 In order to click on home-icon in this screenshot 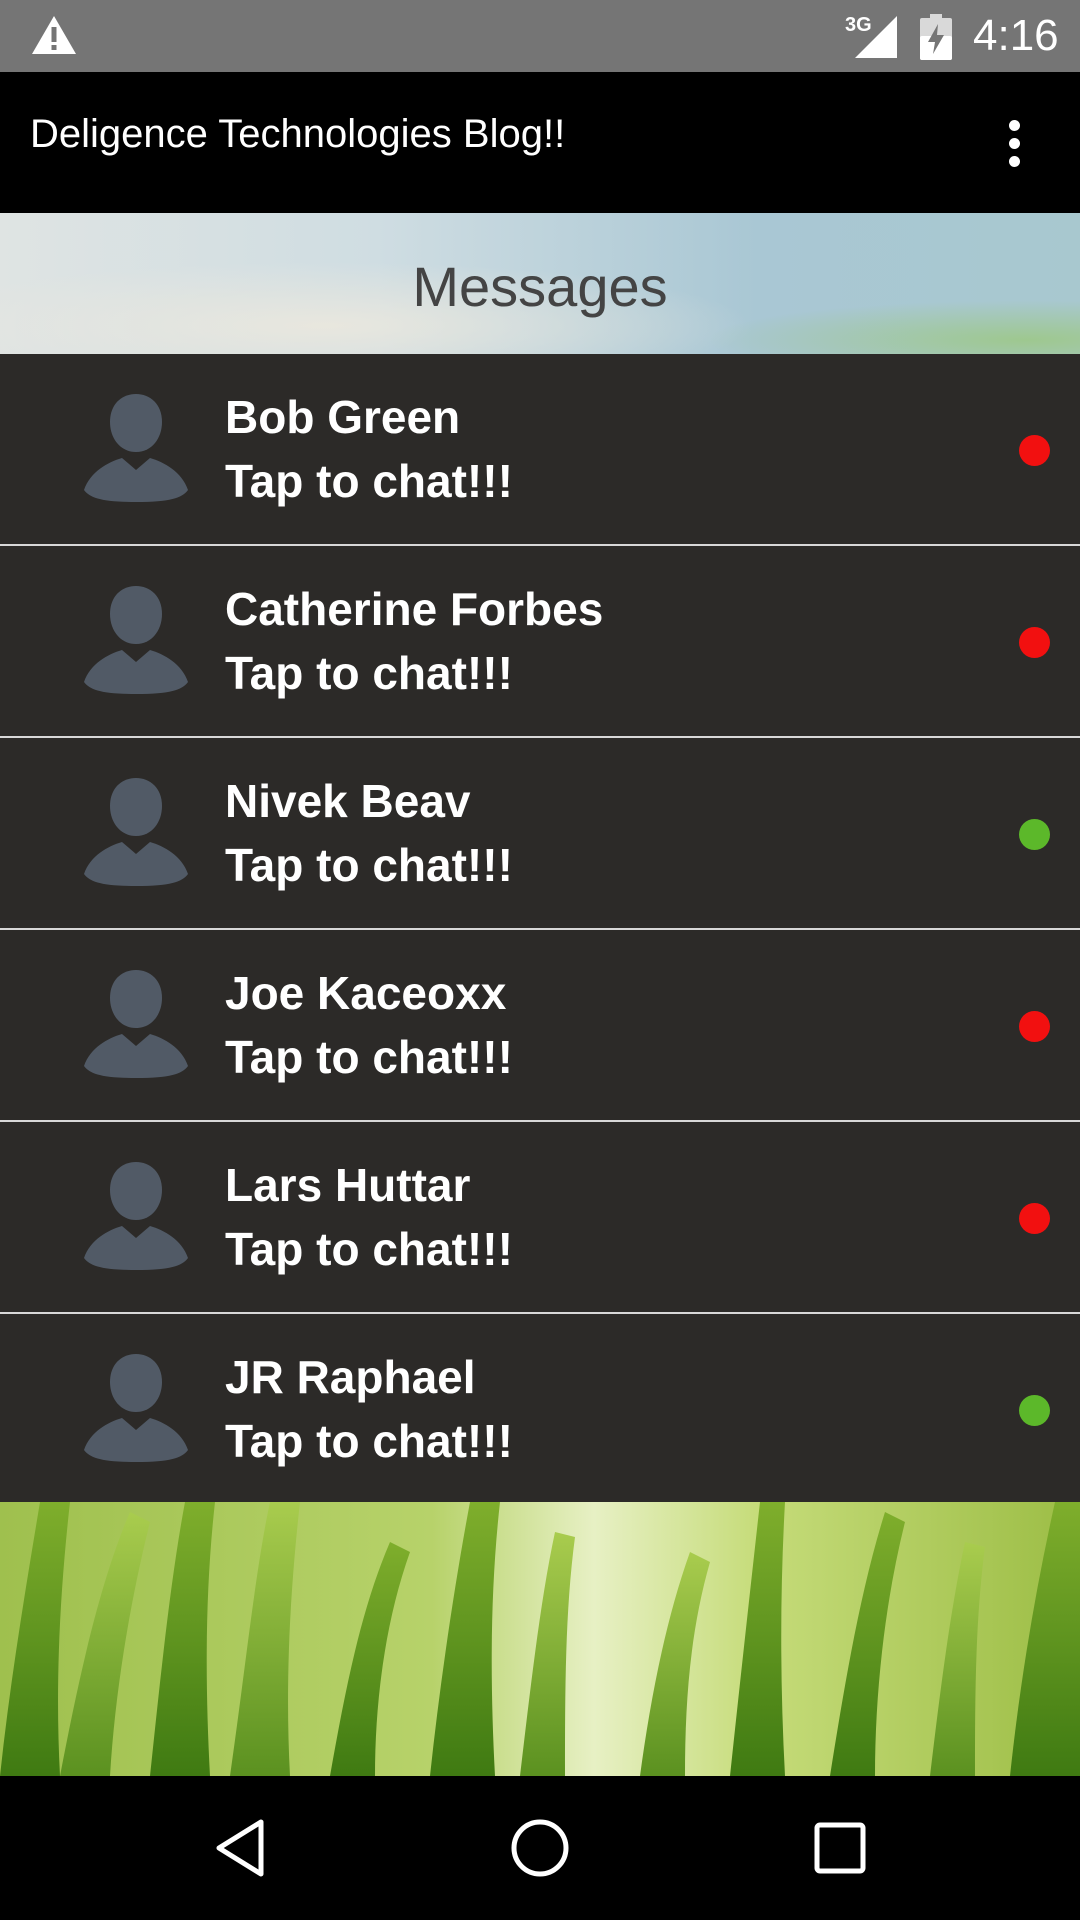, I will do `click(540, 1848)`.